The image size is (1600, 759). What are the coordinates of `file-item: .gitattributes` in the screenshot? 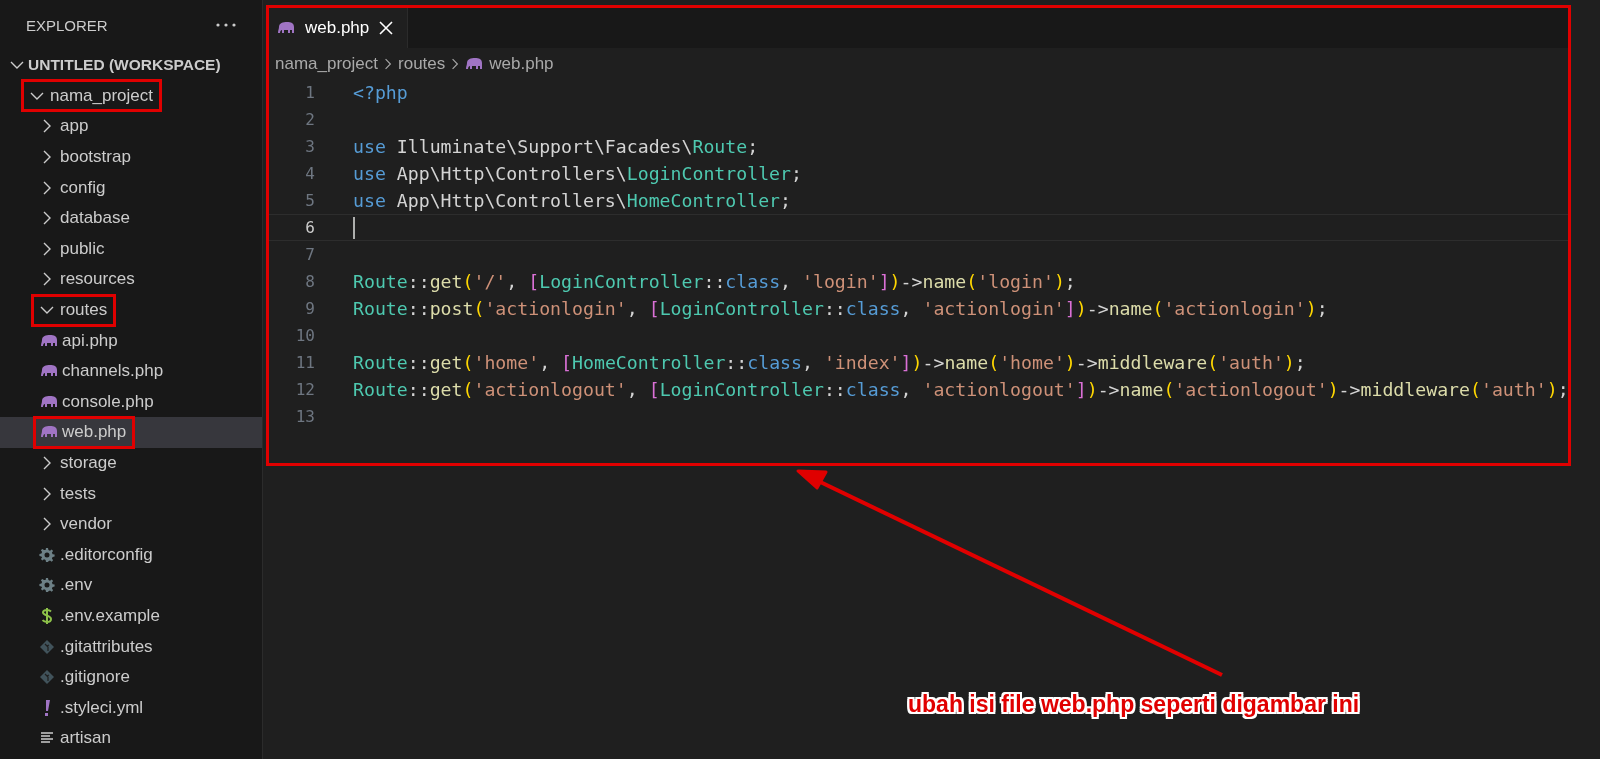 It's located at (131, 646).